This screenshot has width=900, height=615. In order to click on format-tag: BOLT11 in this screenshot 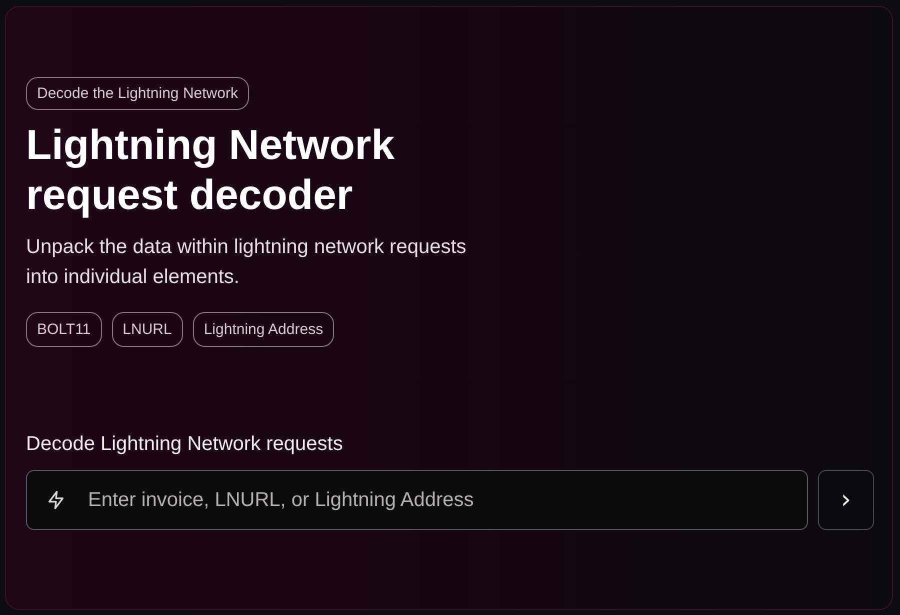, I will do `click(64, 329)`.